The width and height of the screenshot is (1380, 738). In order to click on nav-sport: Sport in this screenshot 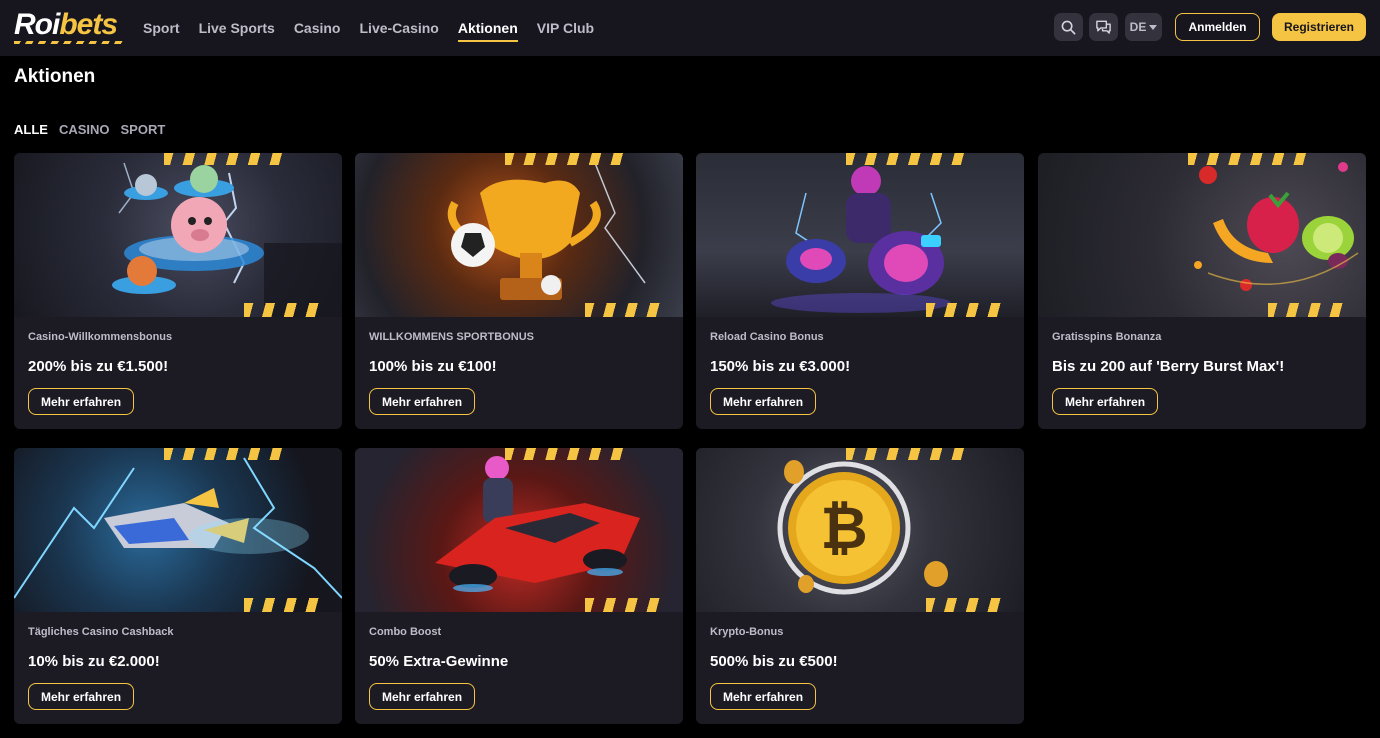, I will do `click(161, 28)`.